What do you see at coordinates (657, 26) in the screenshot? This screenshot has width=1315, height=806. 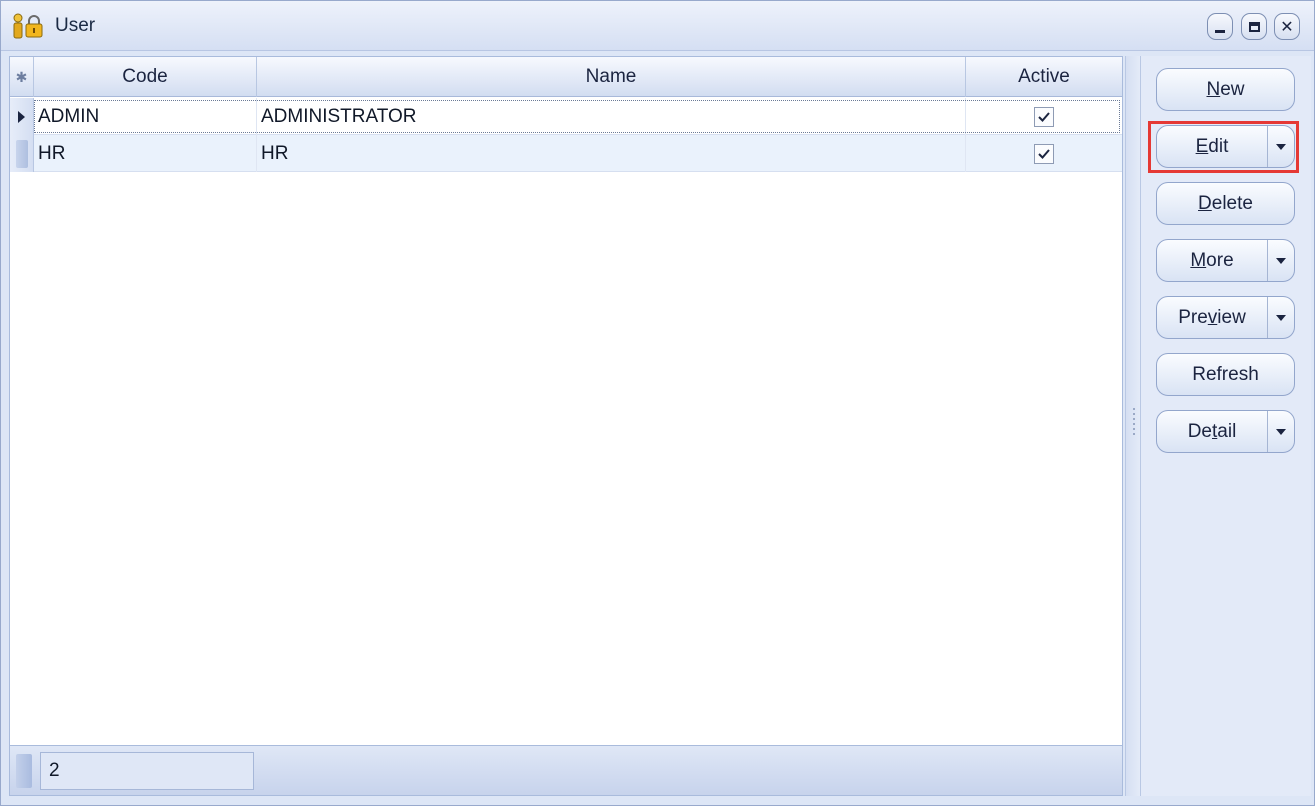 I see `title-bar: User ✕` at bounding box center [657, 26].